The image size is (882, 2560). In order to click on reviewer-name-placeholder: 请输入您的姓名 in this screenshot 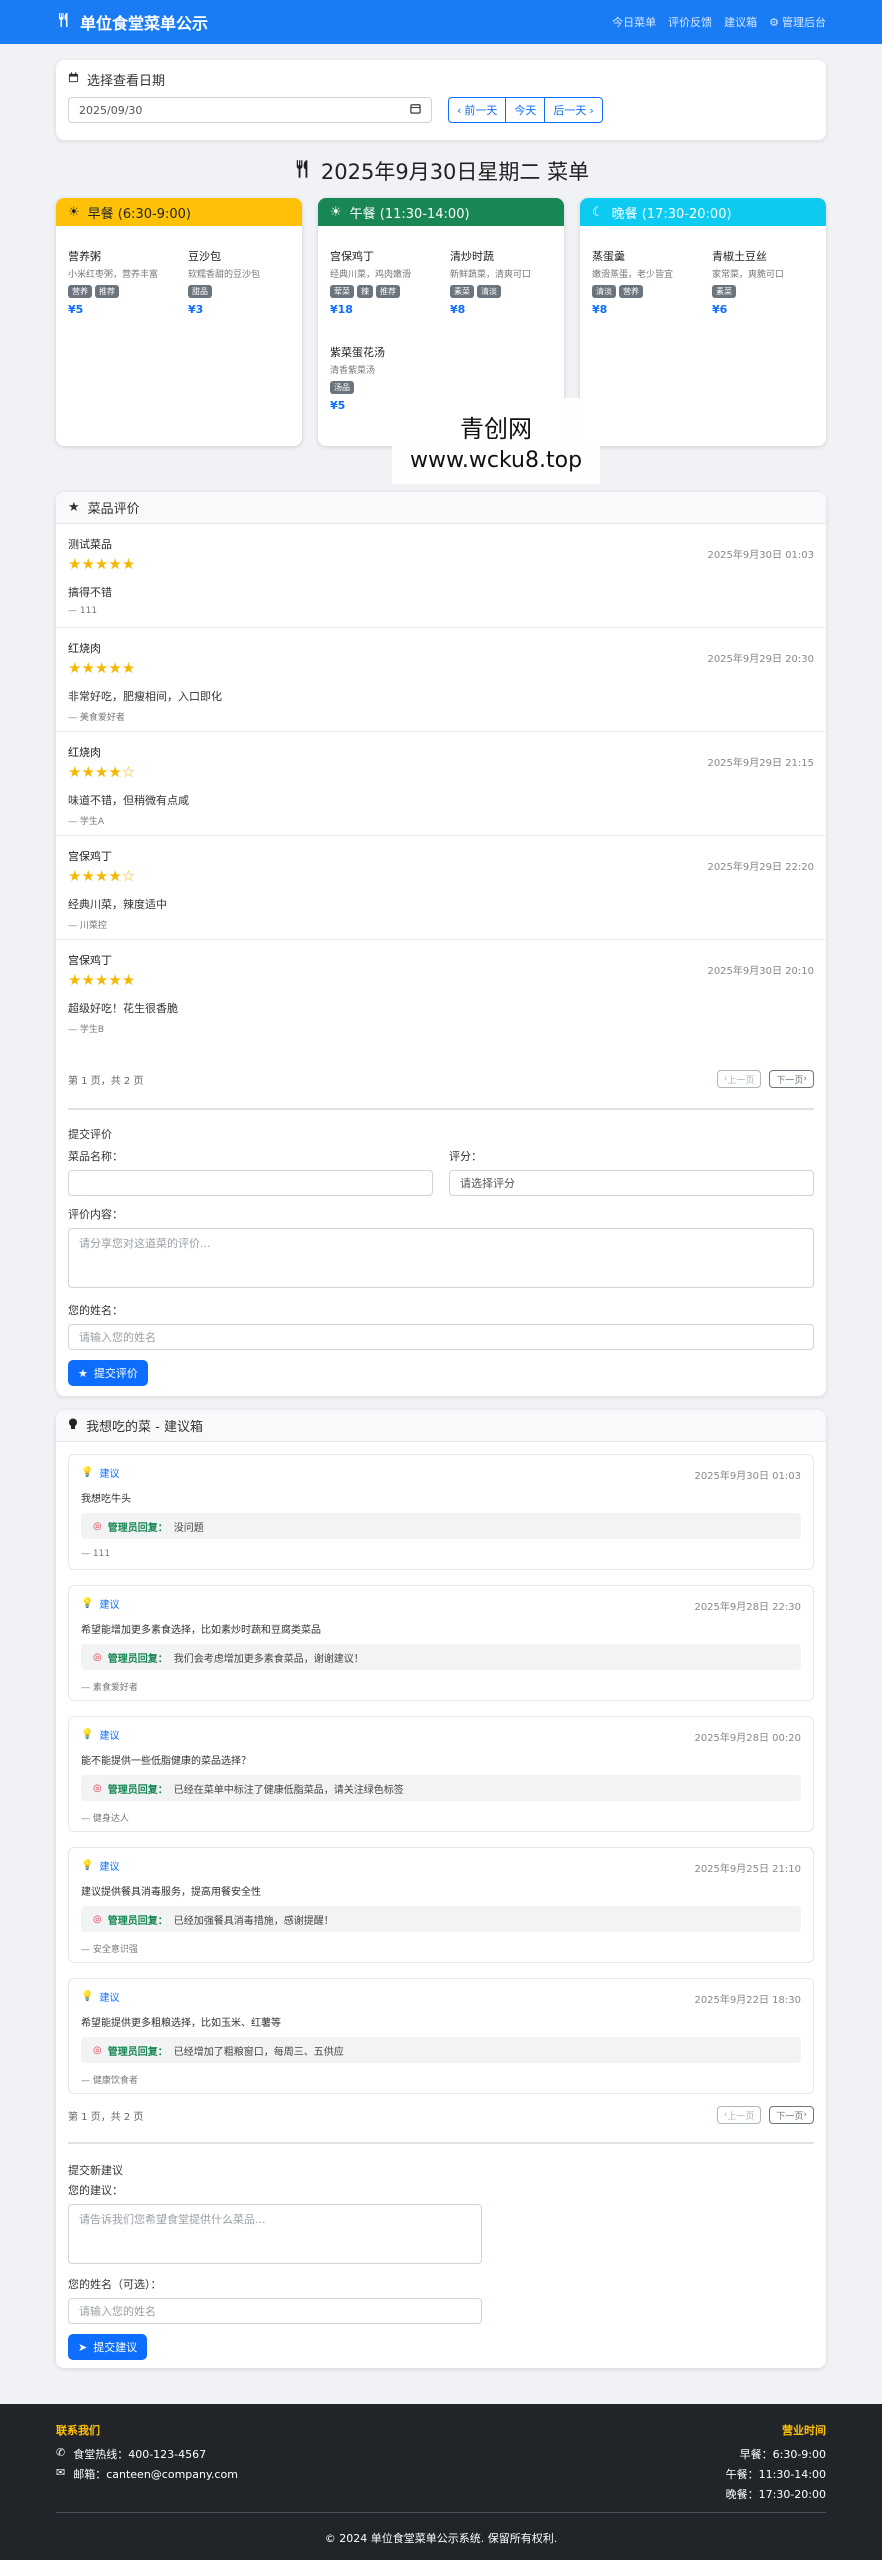, I will do `click(117, 1337)`.